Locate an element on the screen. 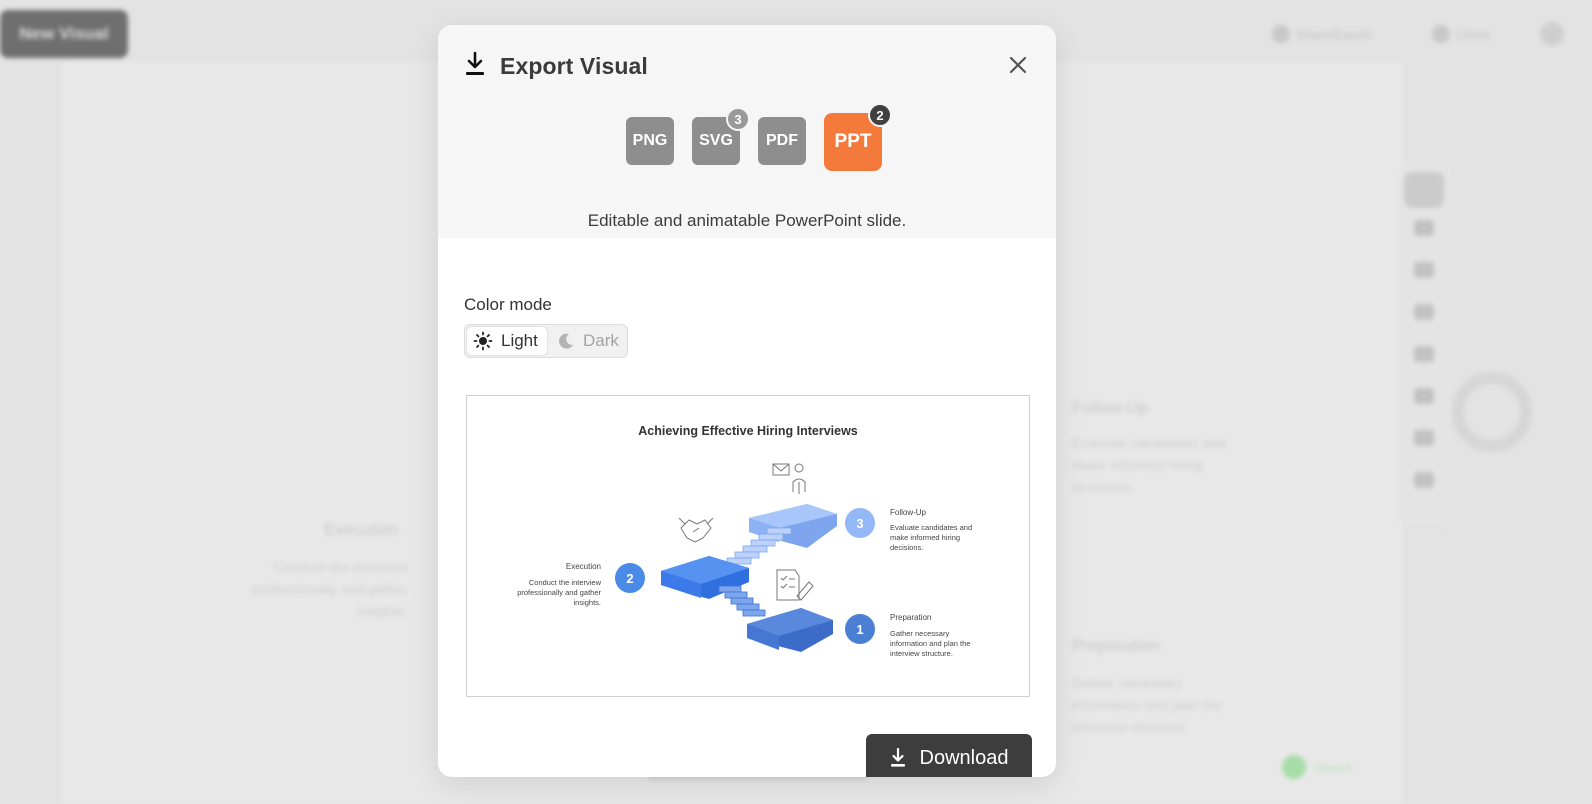 This screenshot has height=804, width=1592. color-mode-toggle: Light Dark is located at coordinates (546, 341).